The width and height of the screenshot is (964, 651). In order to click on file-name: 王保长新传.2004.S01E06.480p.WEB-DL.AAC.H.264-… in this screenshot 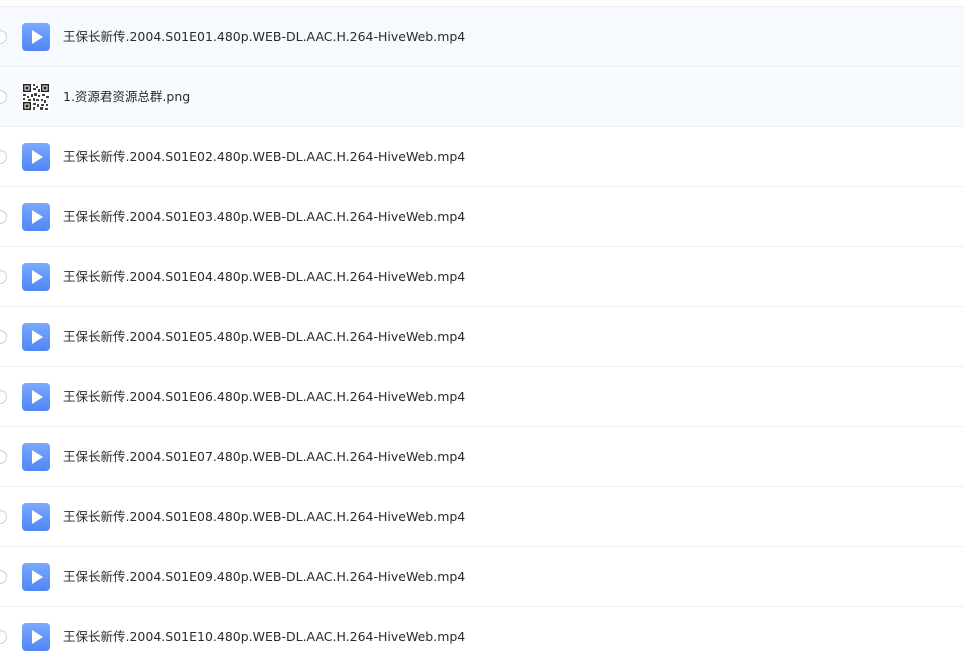, I will do `click(264, 397)`.